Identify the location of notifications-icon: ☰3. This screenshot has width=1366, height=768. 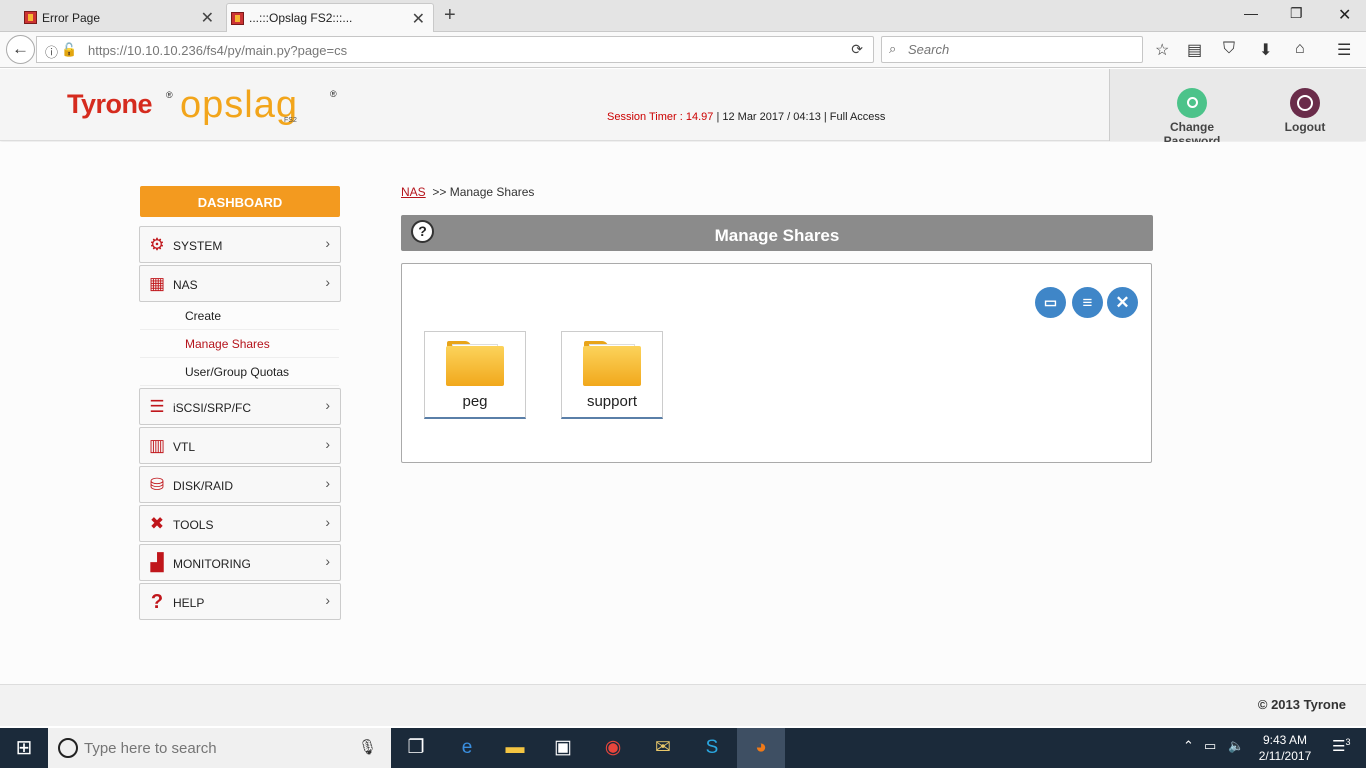
(1341, 746).